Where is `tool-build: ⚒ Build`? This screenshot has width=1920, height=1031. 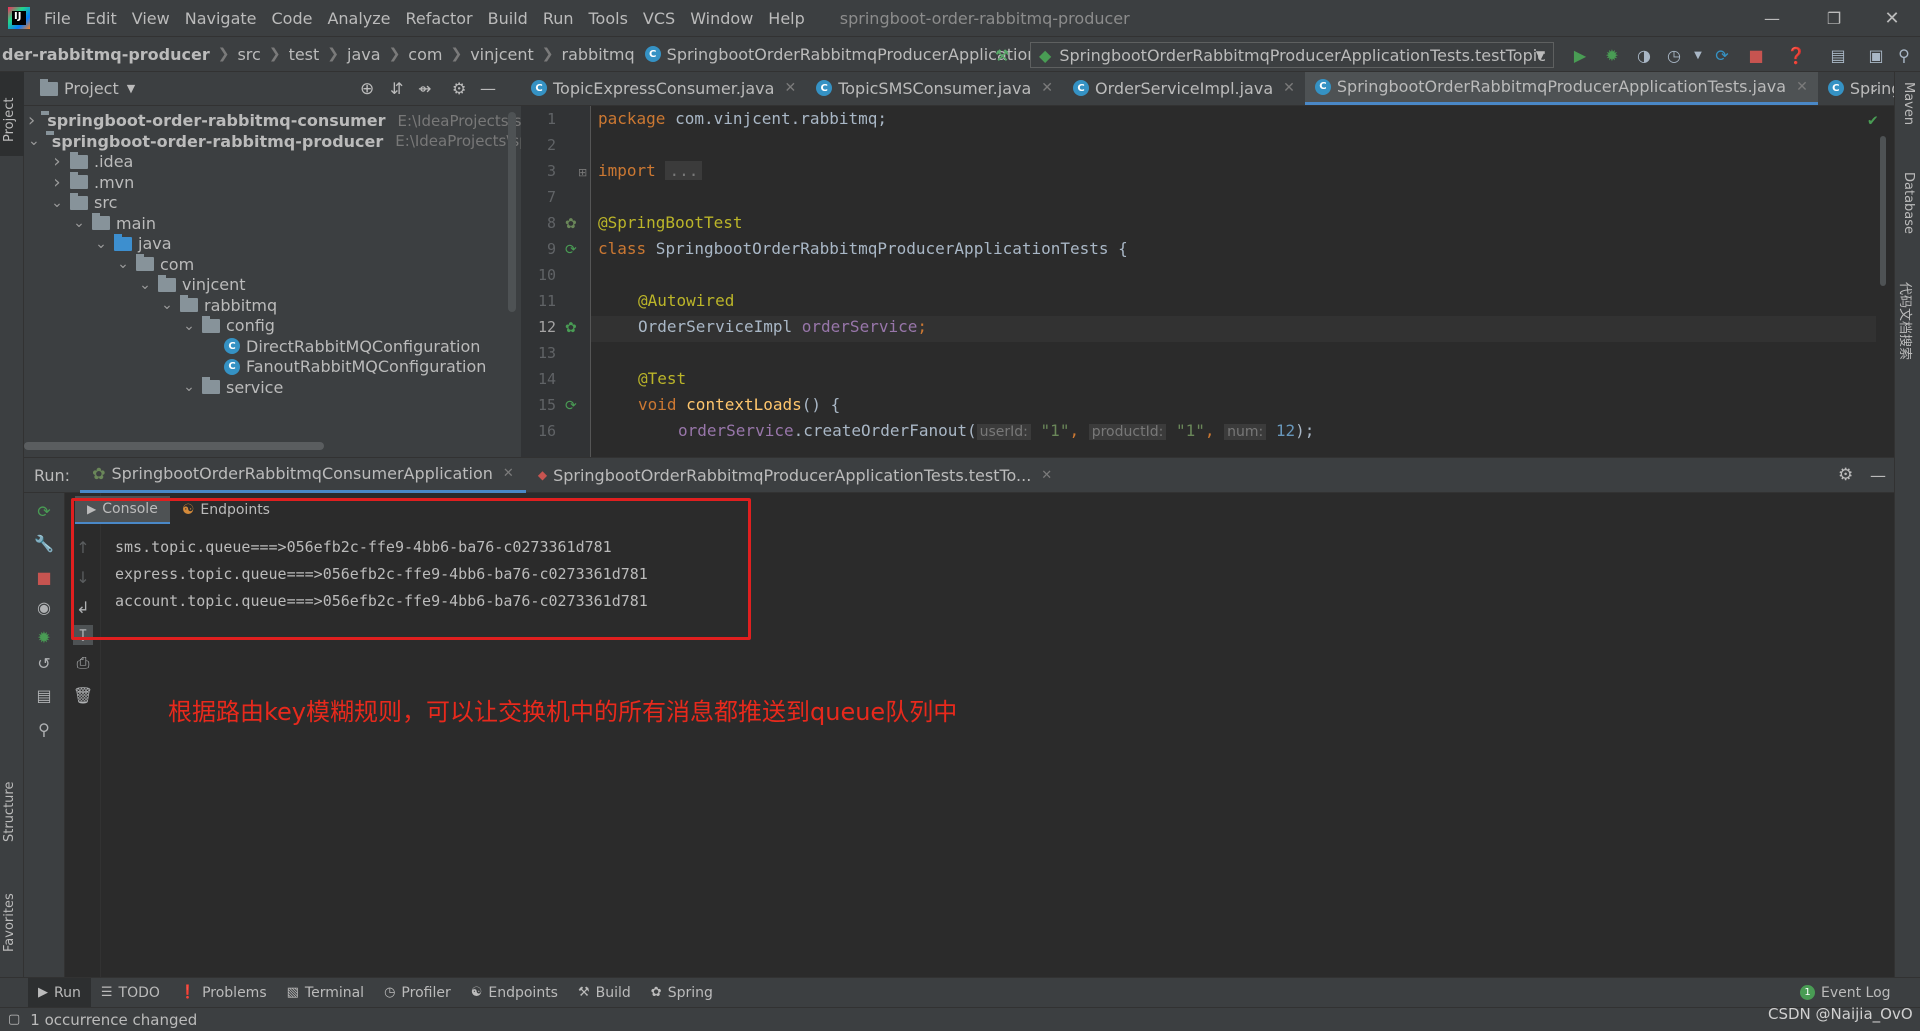 tool-build: ⚒ Build is located at coordinates (604, 993).